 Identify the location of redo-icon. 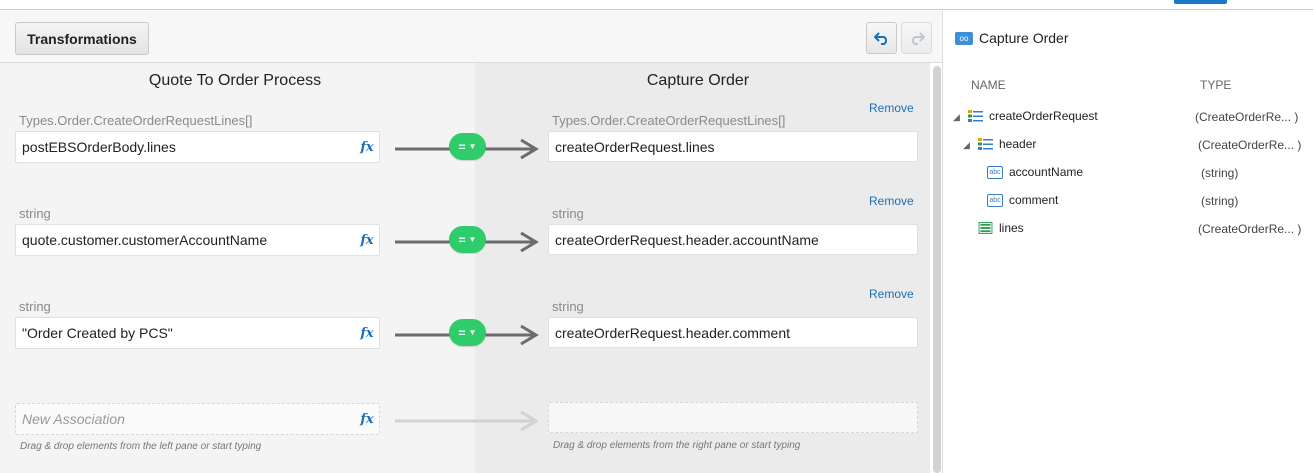
(918, 38).